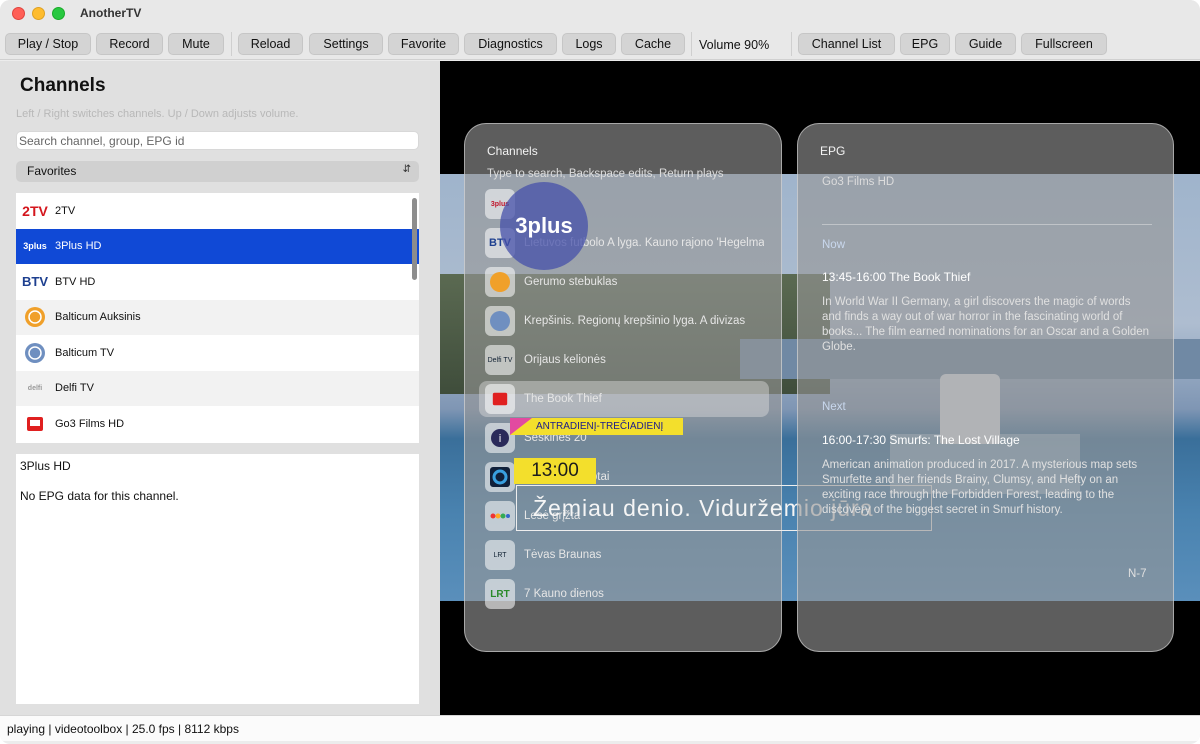  Describe the element at coordinates (35, 210) in the screenshot. I see `channel-logo: 2TV` at that location.